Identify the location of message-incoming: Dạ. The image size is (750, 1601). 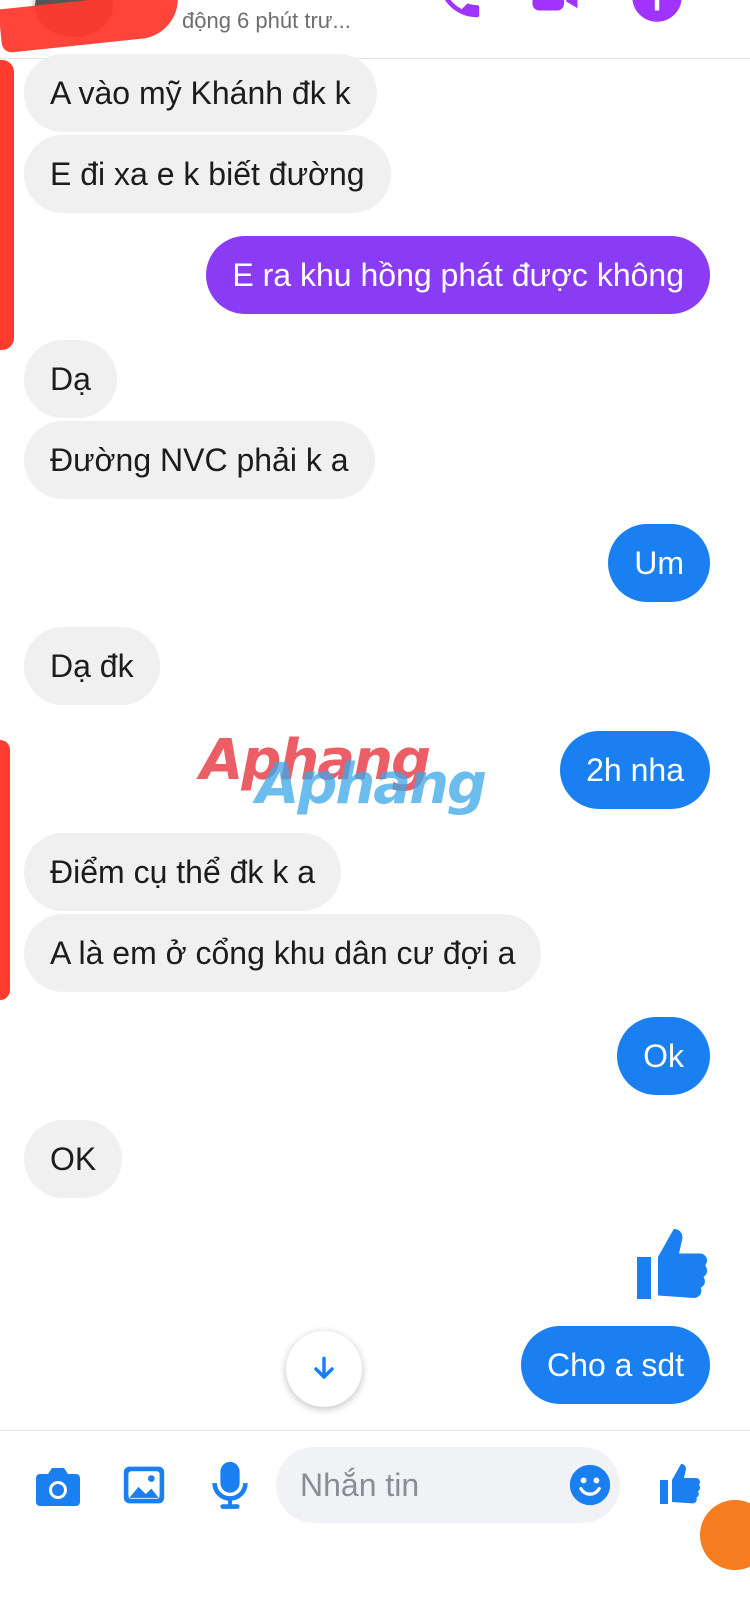
(70, 379).